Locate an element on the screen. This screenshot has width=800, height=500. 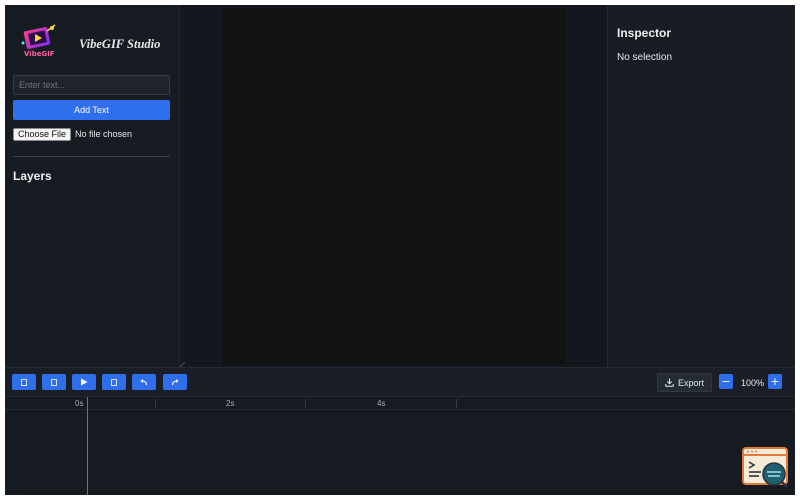
logo-text: VibeGIF is located at coordinates (39, 54).